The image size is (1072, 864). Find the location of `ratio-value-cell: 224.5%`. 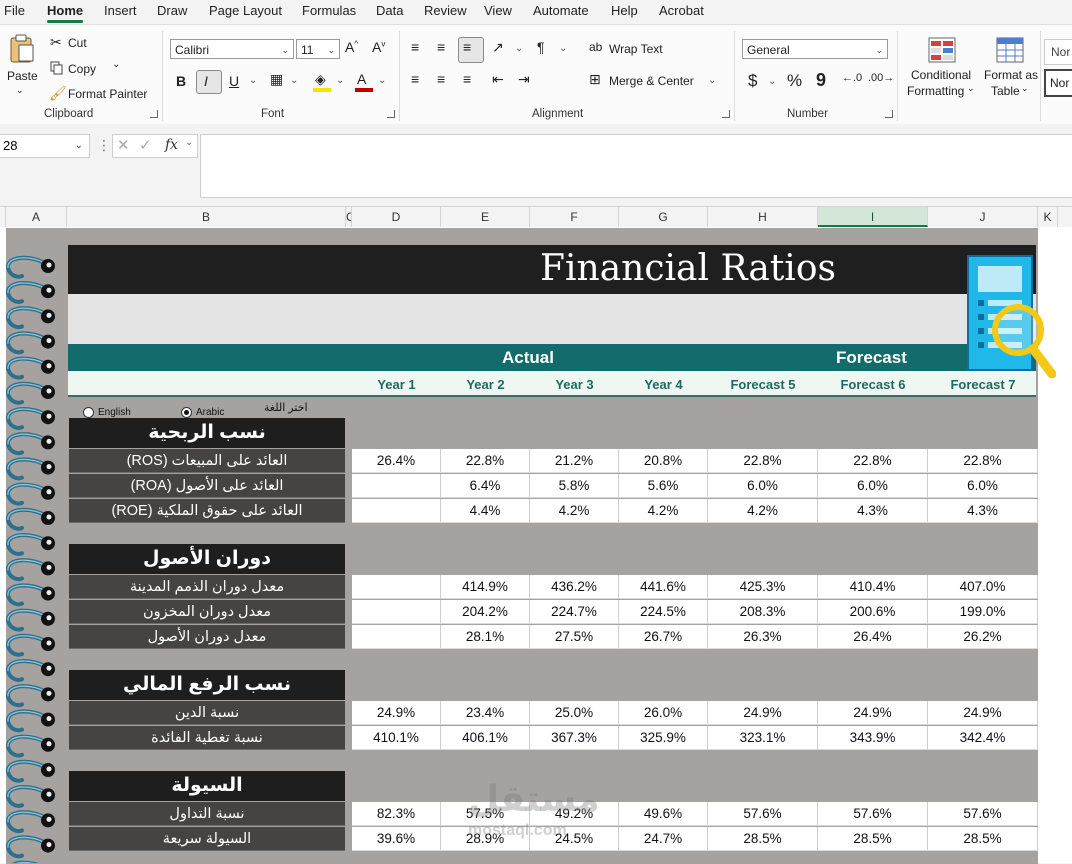

ratio-value-cell: 224.5% is located at coordinates (663, 612).